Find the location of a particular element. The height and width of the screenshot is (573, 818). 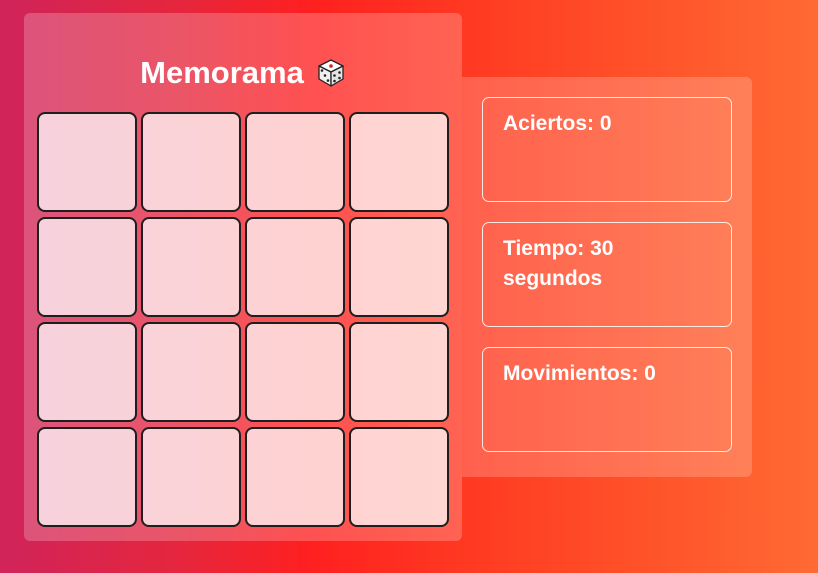

time-counter: Tiempo: 30 segundos is located at coordinates (607, 274).